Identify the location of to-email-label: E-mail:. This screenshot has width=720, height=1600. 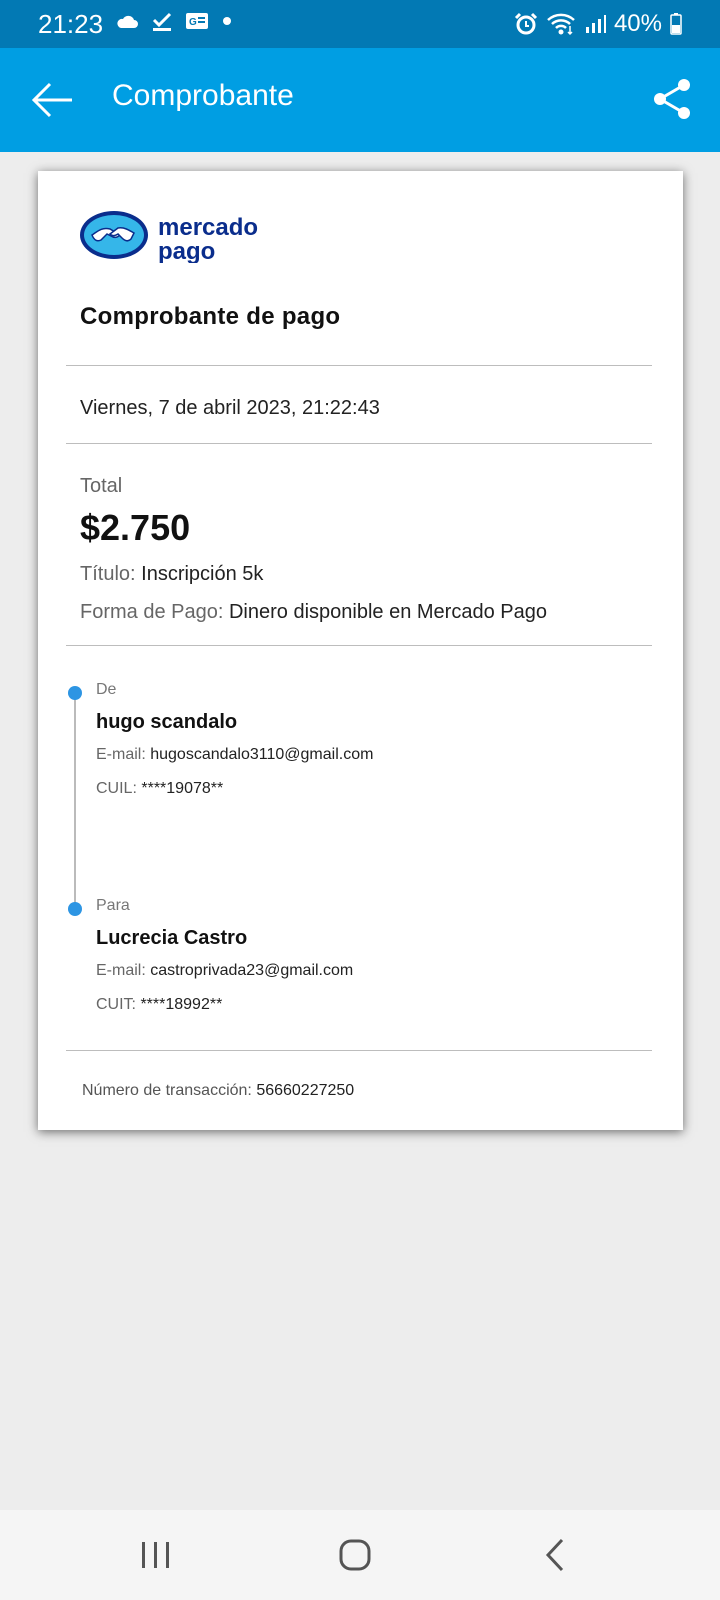
(121, 970).